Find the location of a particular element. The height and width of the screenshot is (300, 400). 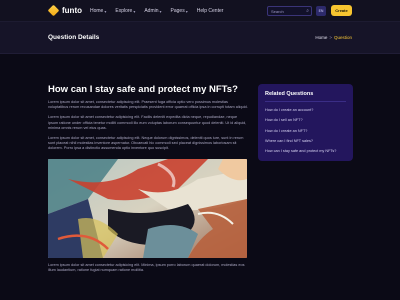

nav-label: Help Center is located at coordinates (210, 11).